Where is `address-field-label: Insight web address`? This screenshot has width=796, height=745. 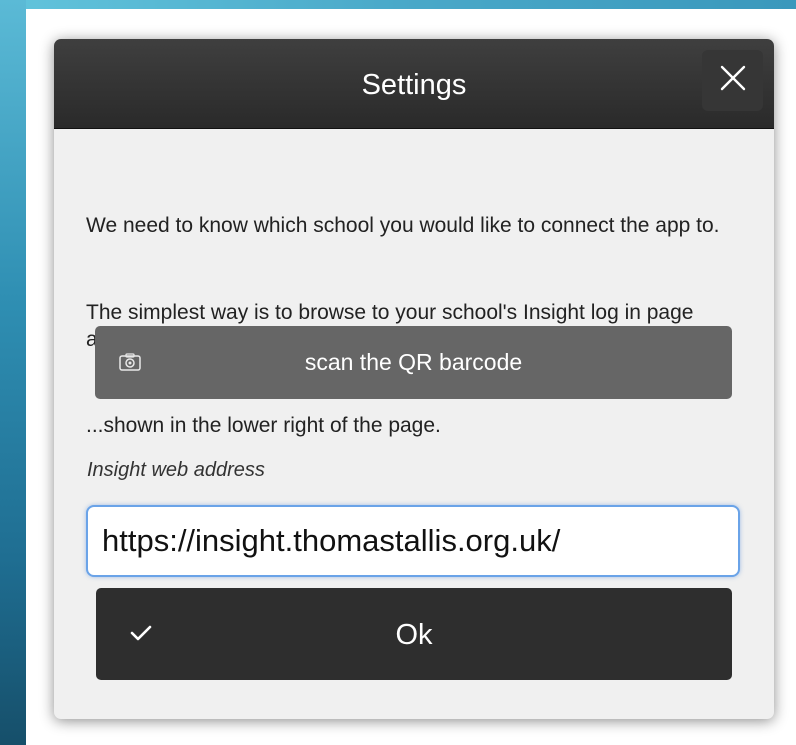
address-field-label: Insight web address is located at coordinates (176, 470).